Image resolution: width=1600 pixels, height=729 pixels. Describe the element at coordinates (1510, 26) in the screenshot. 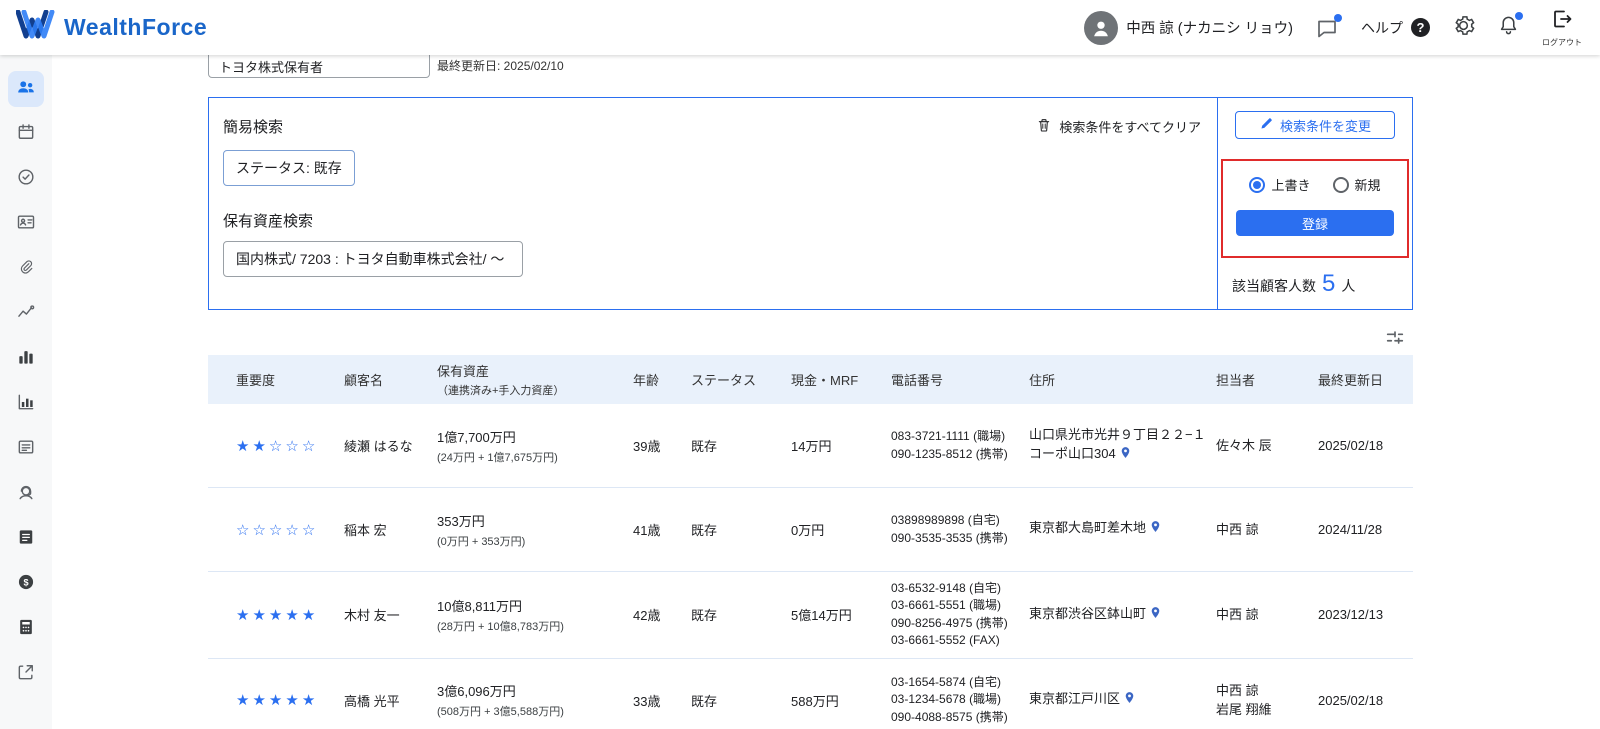

I see `notifications-button` at that location.